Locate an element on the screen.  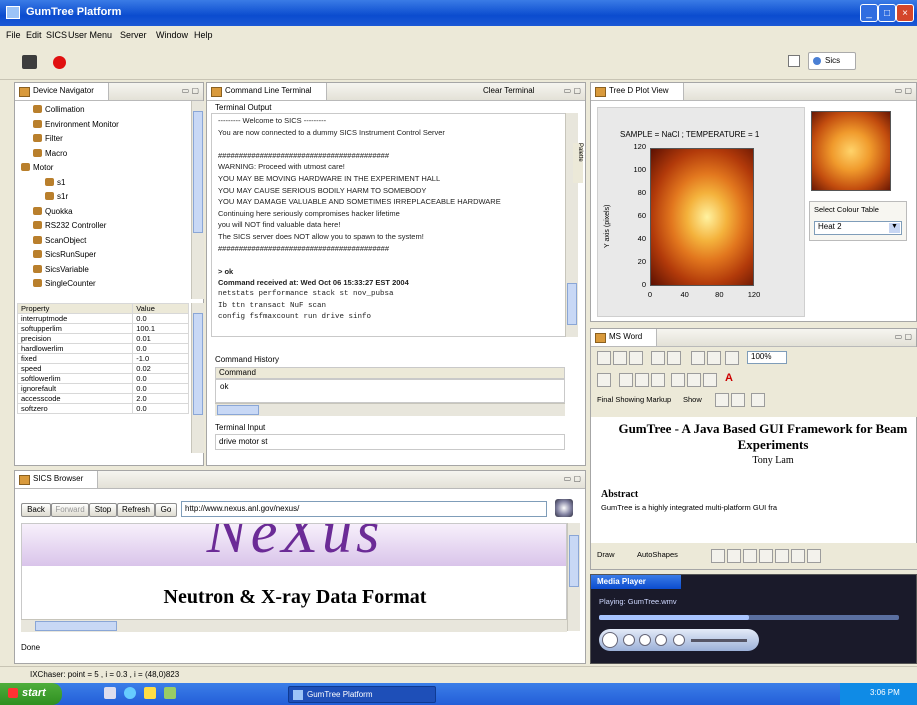
table-row: fixed -1.0 is located at coordinates (102, 358).